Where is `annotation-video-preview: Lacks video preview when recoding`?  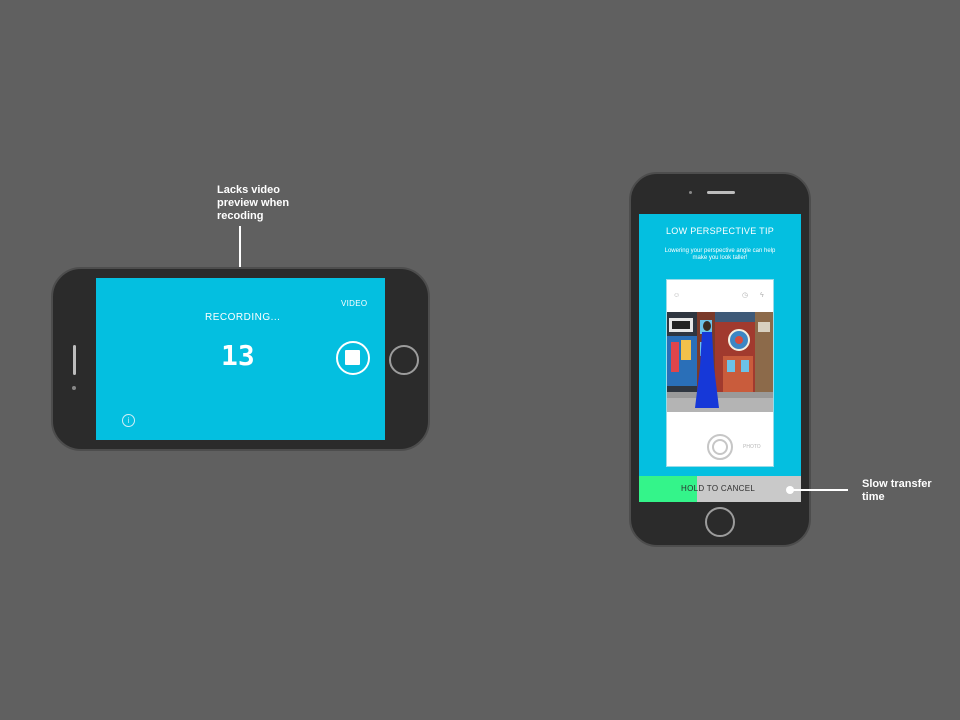
annotation-video-preview: Lacks video preview when recoding is located at coordinates (253, 203).